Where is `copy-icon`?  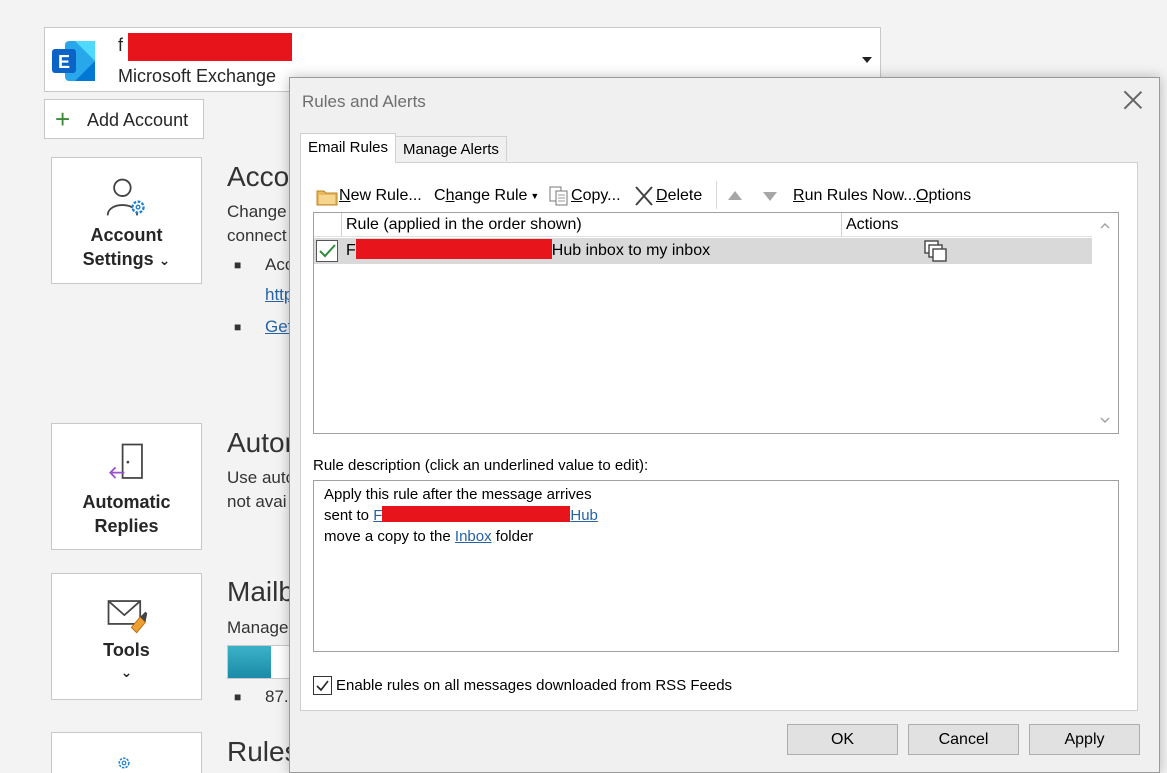
copy-icon is located at coordinates (558, 196).